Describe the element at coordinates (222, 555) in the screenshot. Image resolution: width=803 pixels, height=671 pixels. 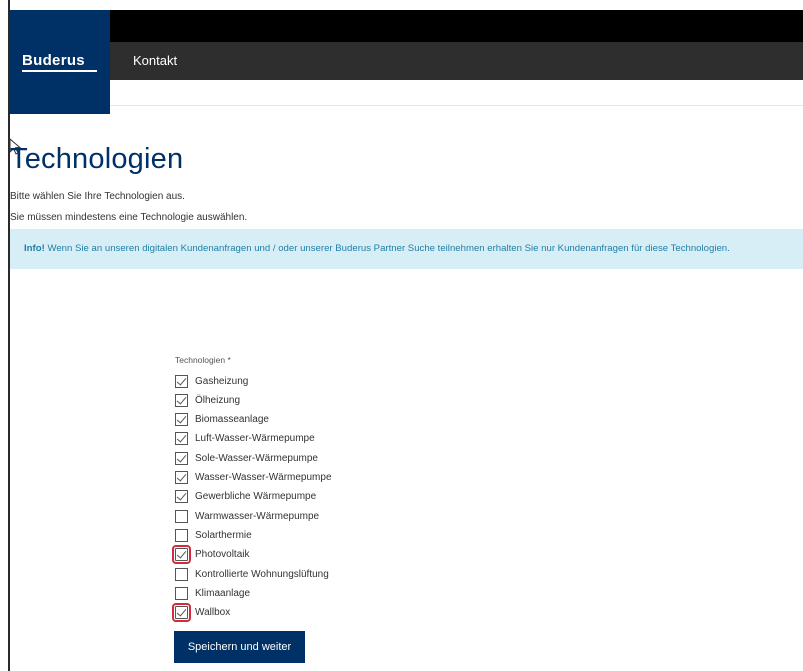
I see `technology-option-label: Photovoltaik` at that location.